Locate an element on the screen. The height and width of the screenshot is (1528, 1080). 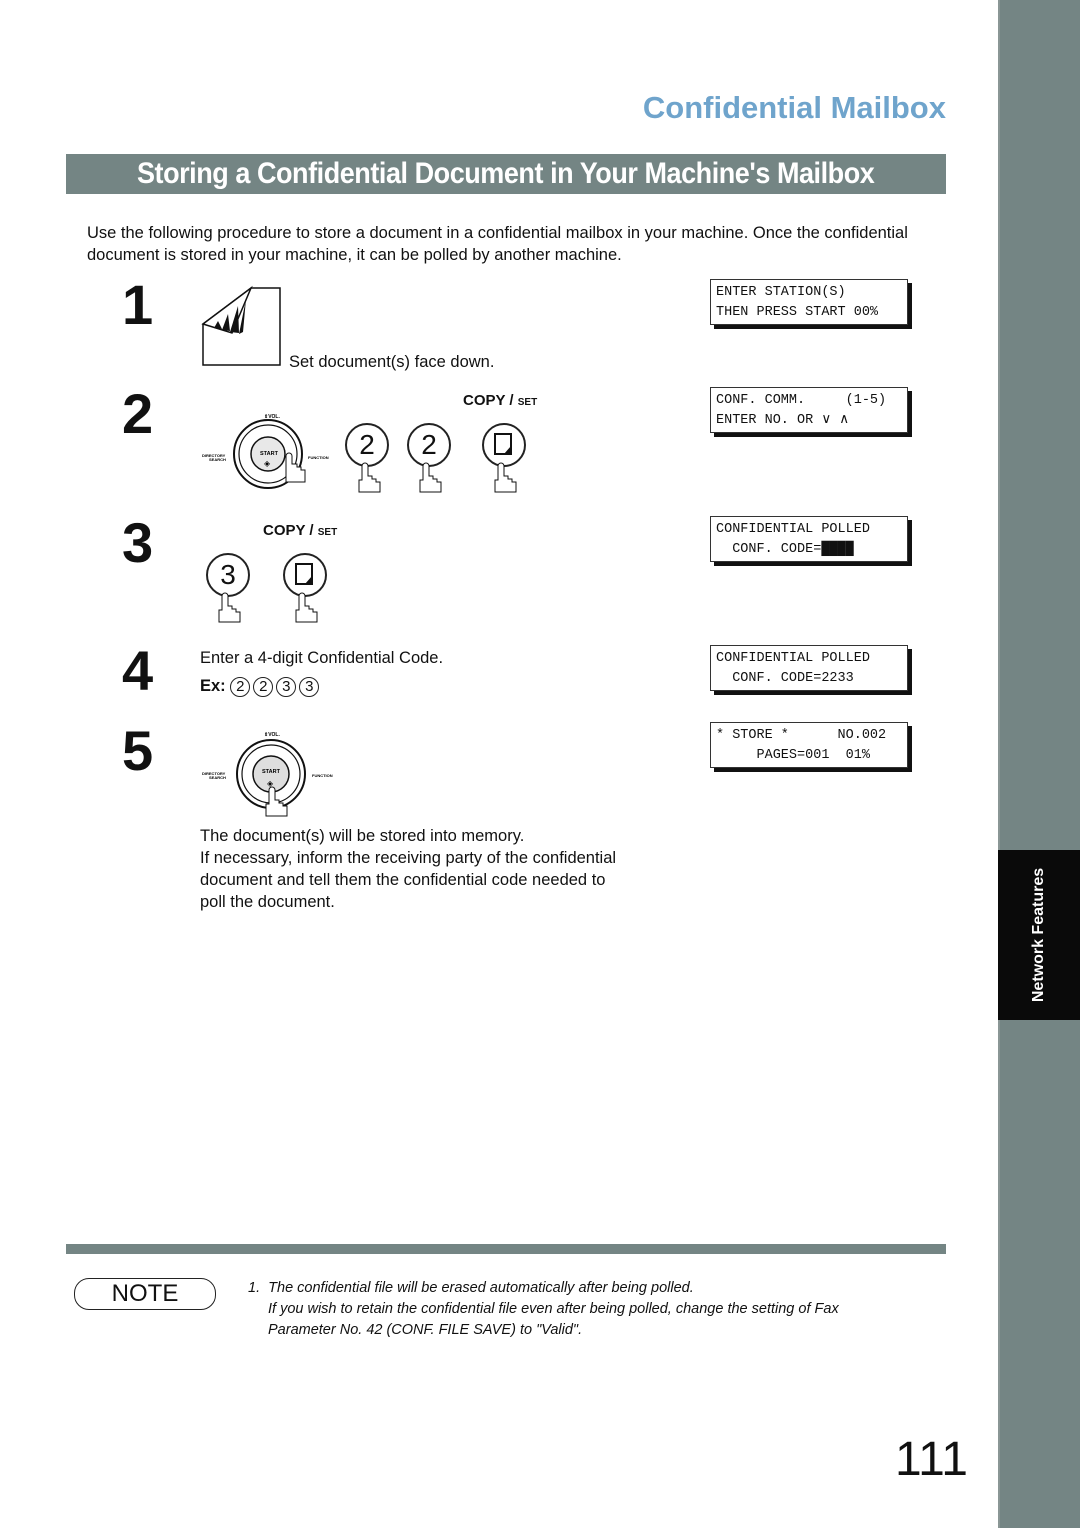
sidebar-tab-network-features: Network Features is located at coordinates (1039, 935).